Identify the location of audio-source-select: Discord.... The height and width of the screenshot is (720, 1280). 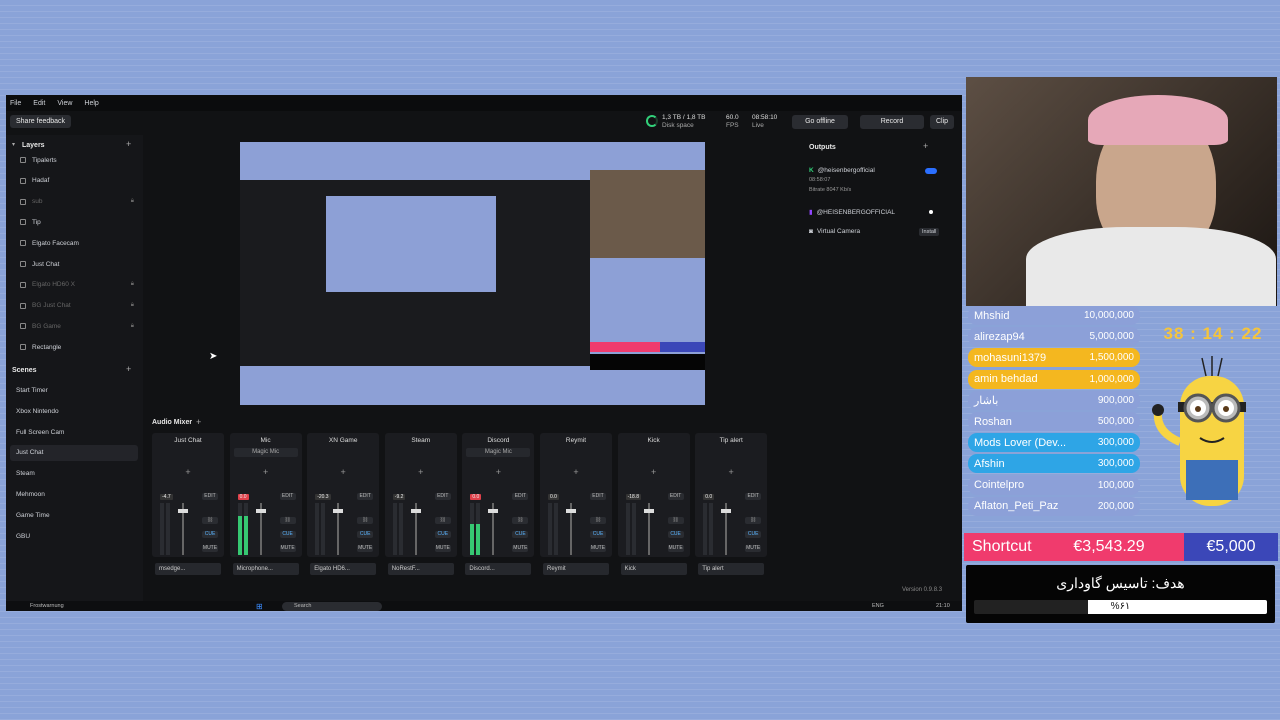
(498, 569).